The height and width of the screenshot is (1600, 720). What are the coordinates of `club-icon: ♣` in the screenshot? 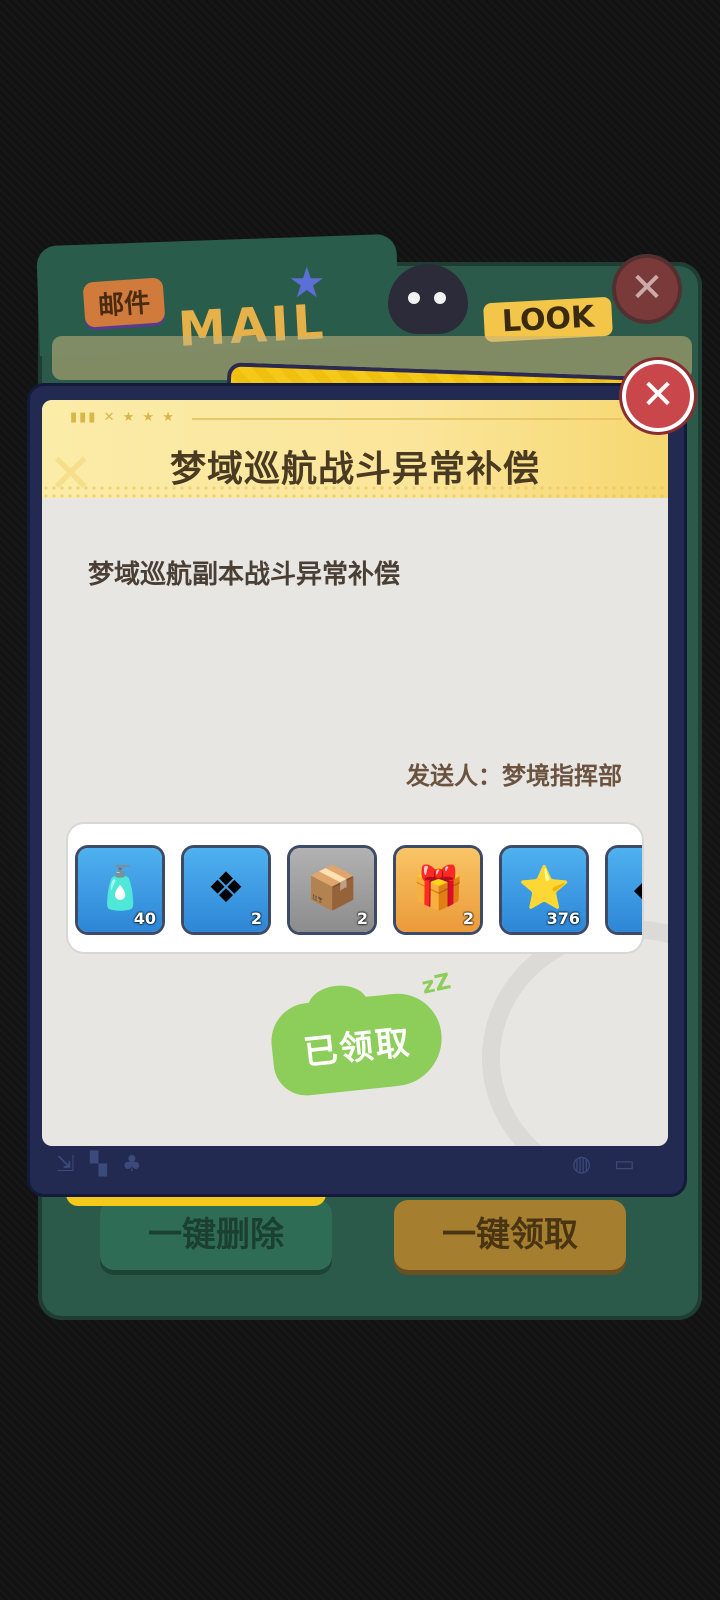 It's located at (132, 1164).